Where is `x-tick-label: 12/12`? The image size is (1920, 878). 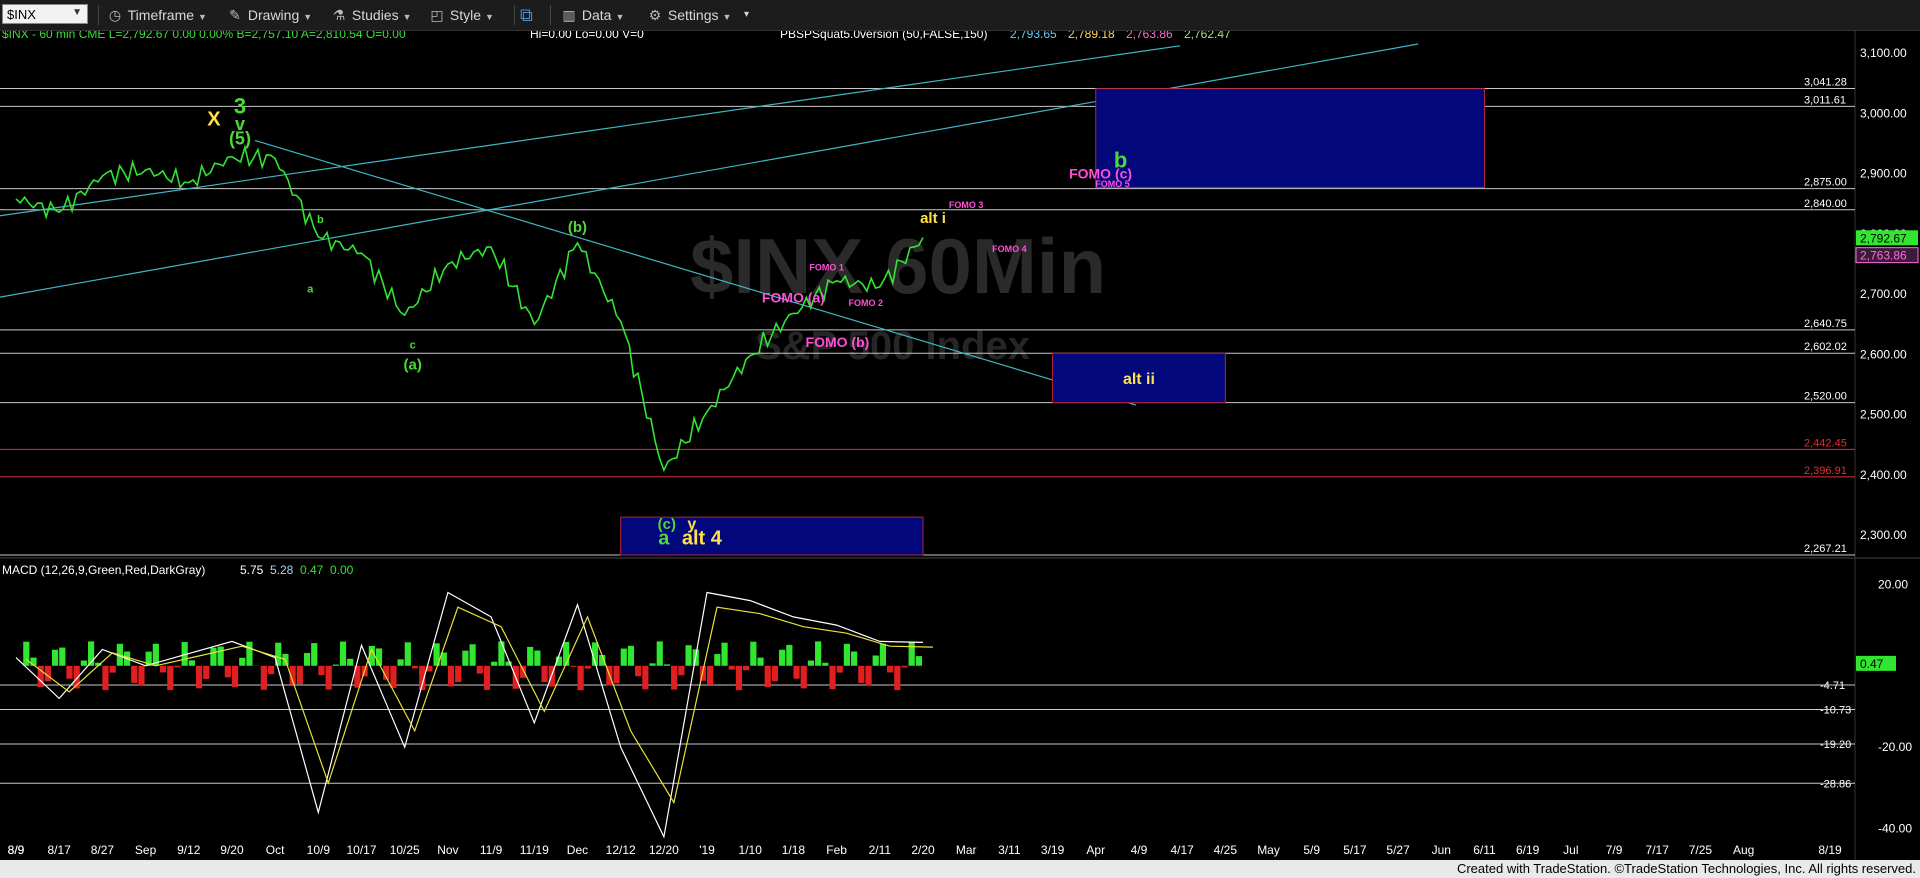
x-tick-label: 12/12 is located at coordinates (621, 850).